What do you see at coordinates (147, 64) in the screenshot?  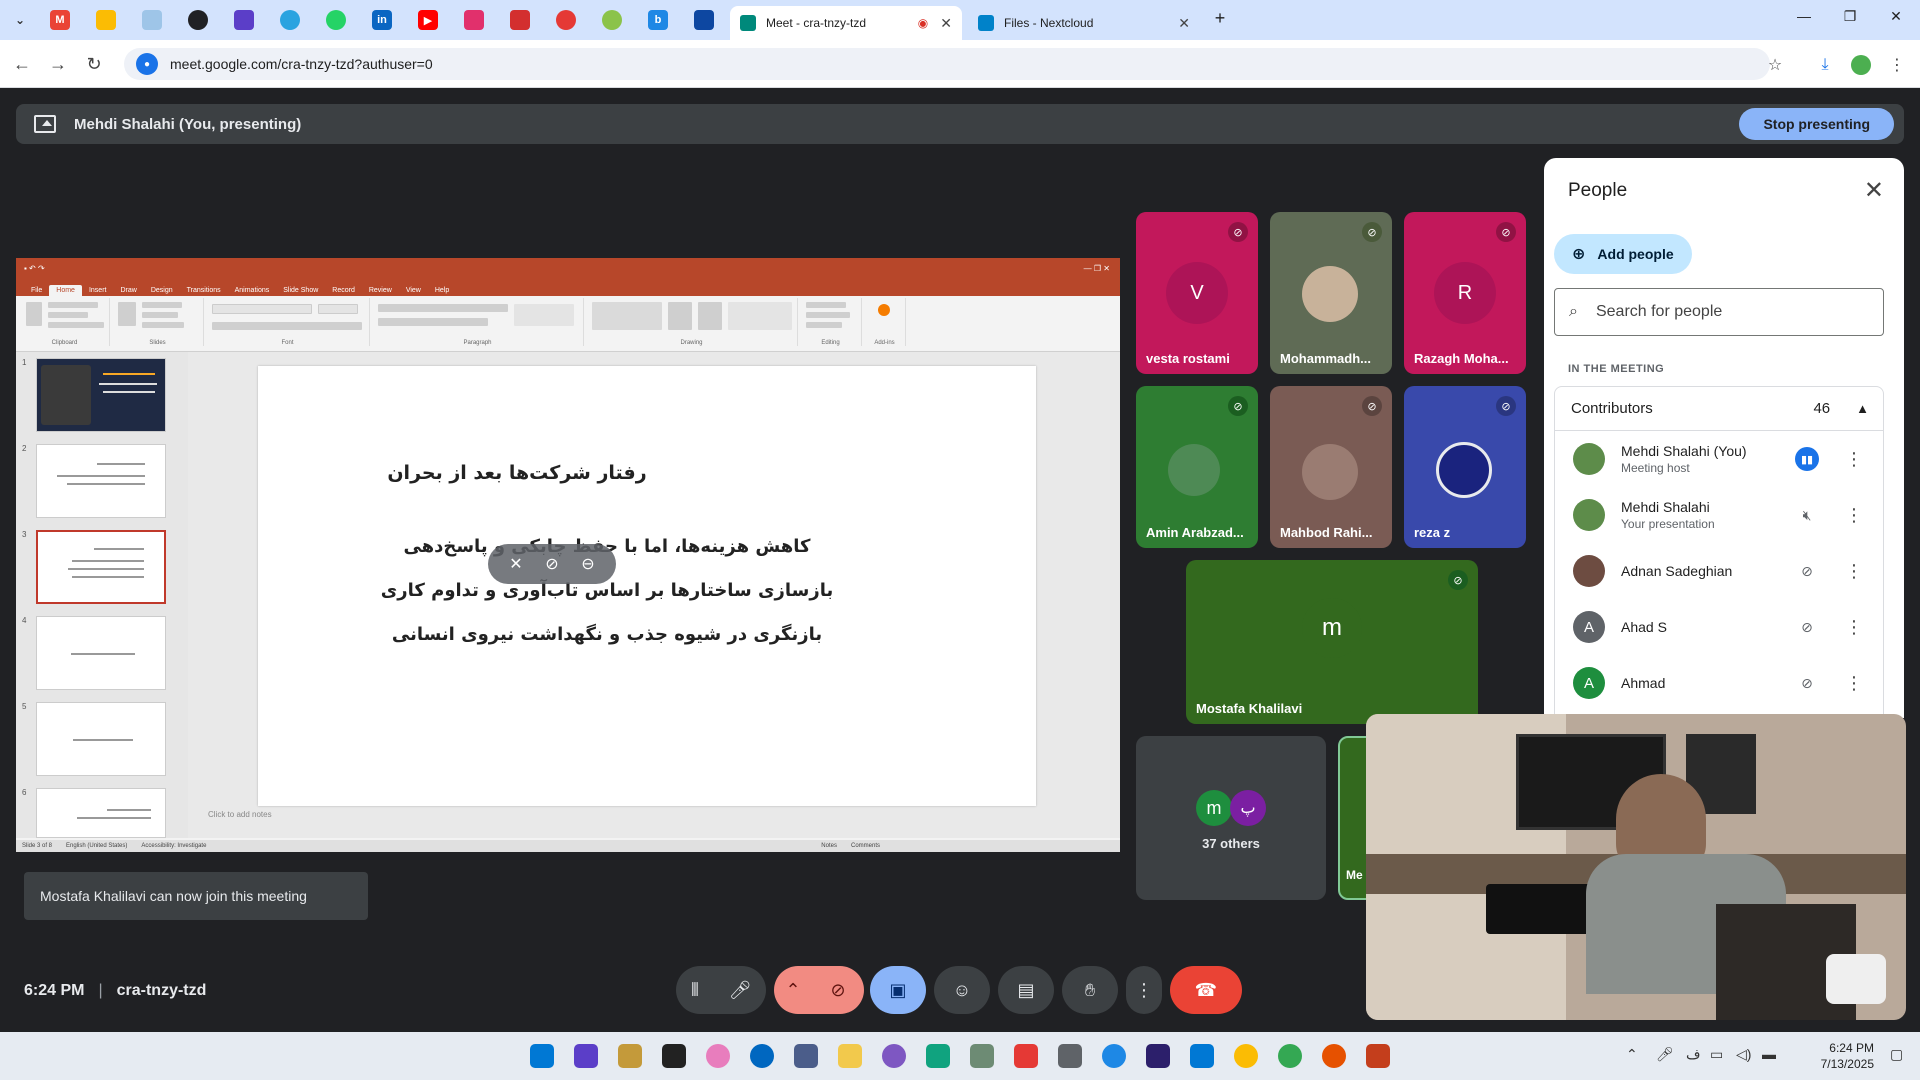 I see `site-info-icon: ●` at bounding box center [147, 64].